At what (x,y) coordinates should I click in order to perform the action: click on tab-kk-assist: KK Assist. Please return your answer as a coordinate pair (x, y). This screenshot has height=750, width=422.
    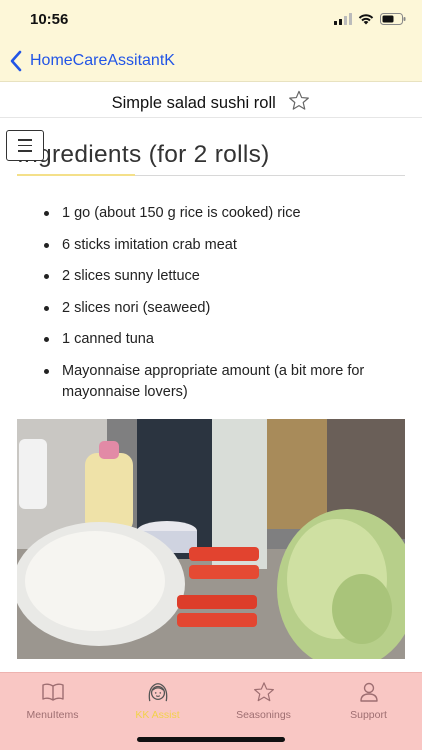
    Looking at the image, I should click on (157, 701).